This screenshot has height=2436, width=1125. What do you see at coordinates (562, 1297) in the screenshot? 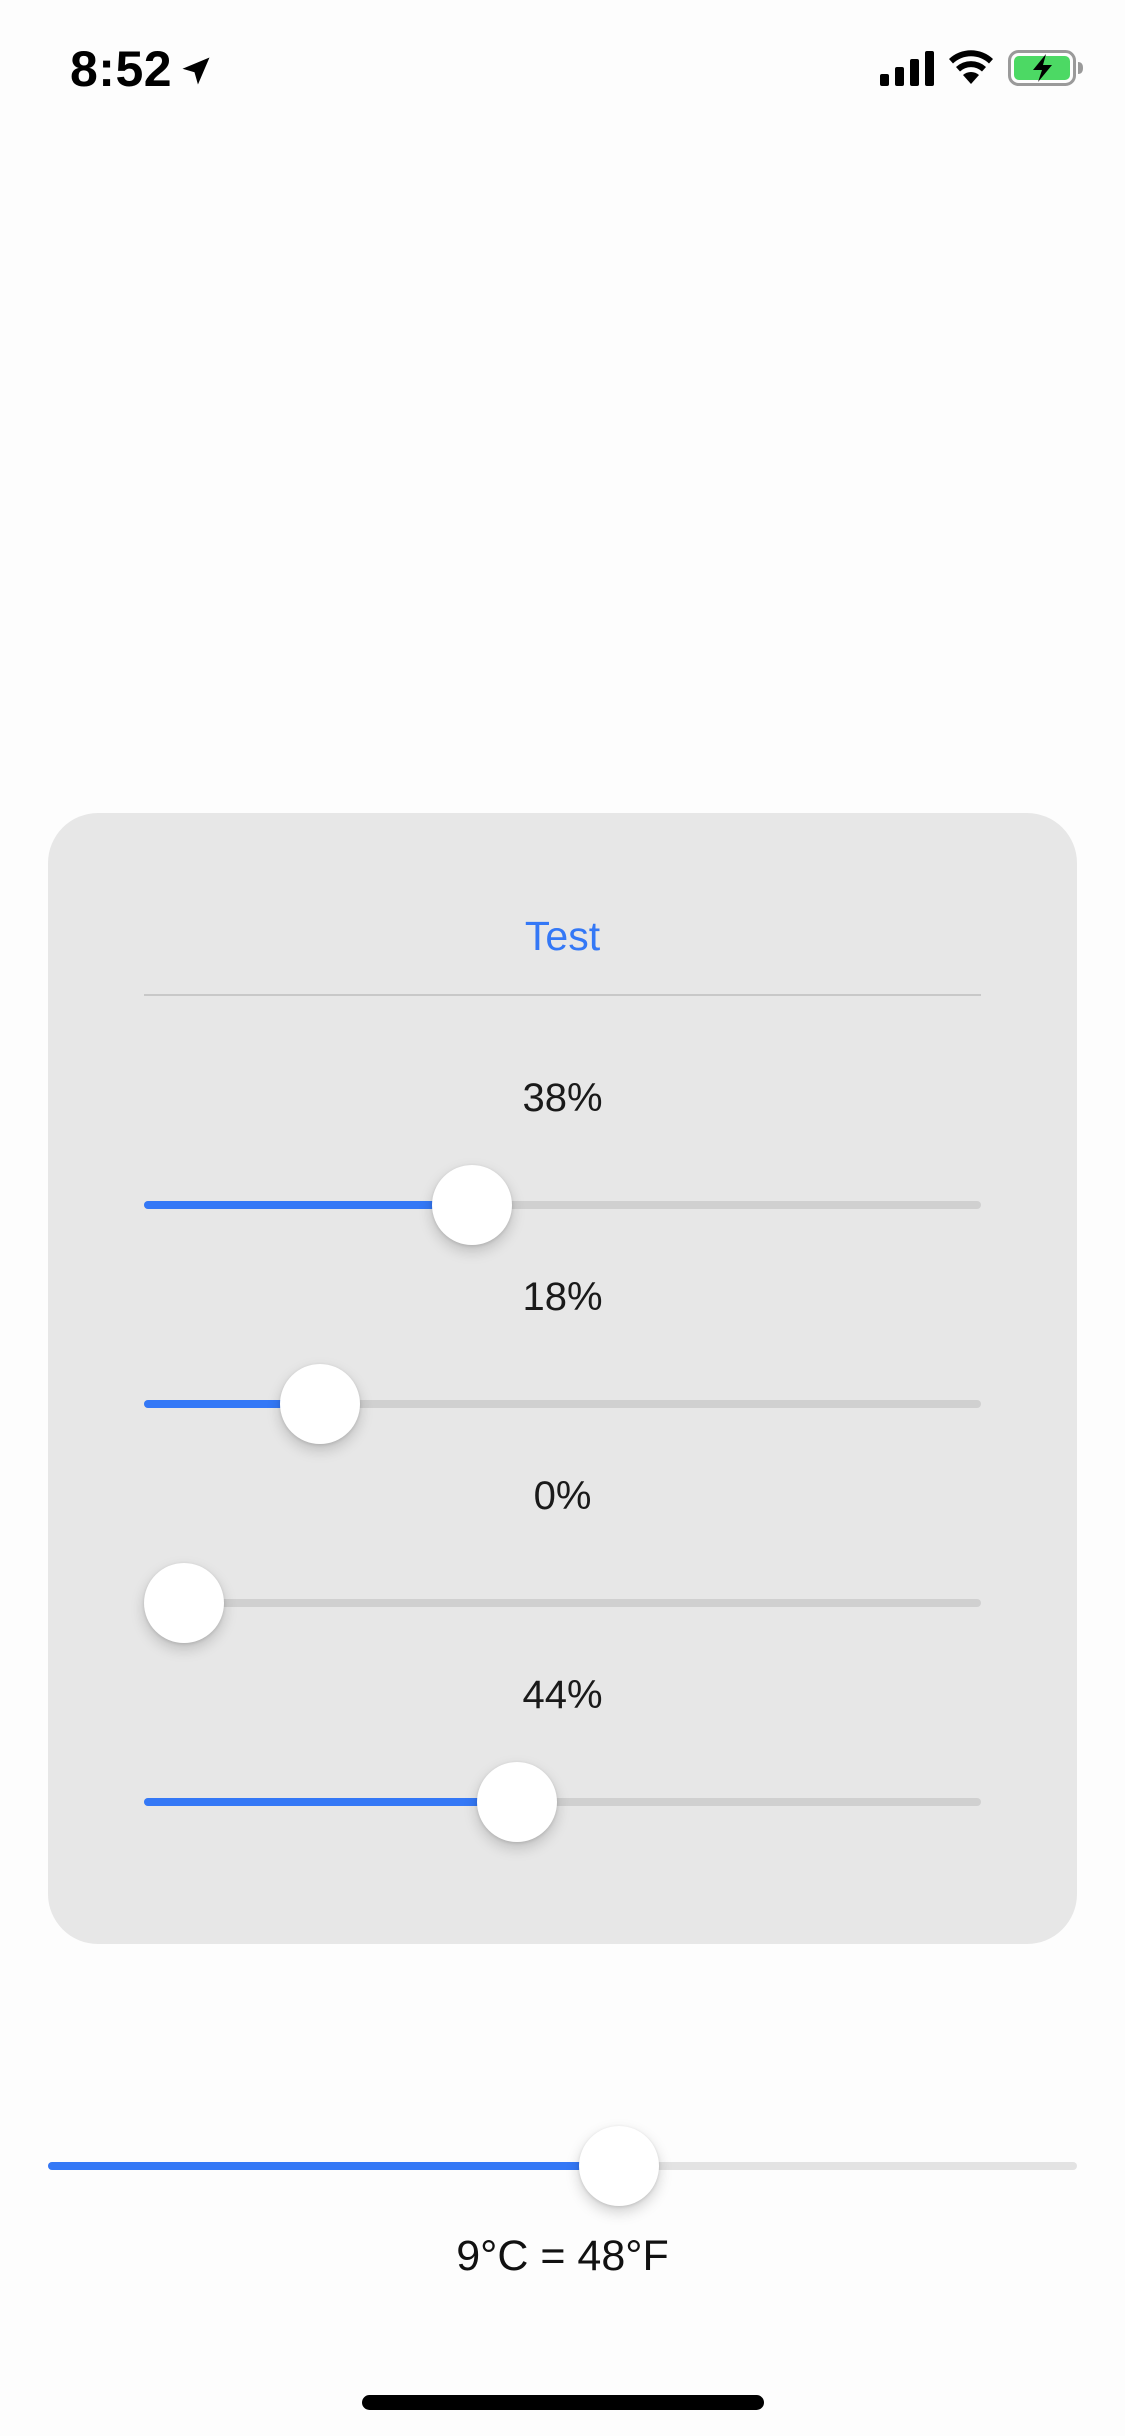
I see `slider-2-value-label: 18%` at bounding box center [562, 1297].